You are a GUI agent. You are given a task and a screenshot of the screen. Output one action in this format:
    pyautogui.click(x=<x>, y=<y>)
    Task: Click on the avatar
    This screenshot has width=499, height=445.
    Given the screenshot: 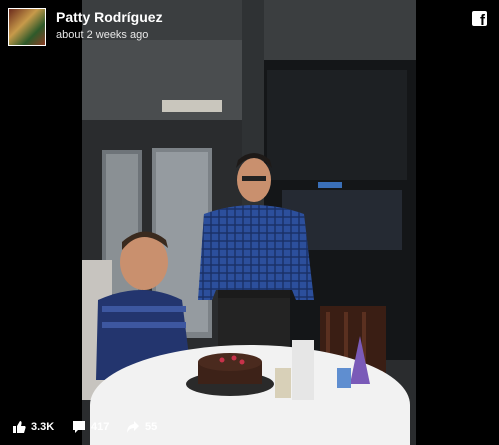 What is the action you would take?
    pyautogui.click(x=27, y=27)
    